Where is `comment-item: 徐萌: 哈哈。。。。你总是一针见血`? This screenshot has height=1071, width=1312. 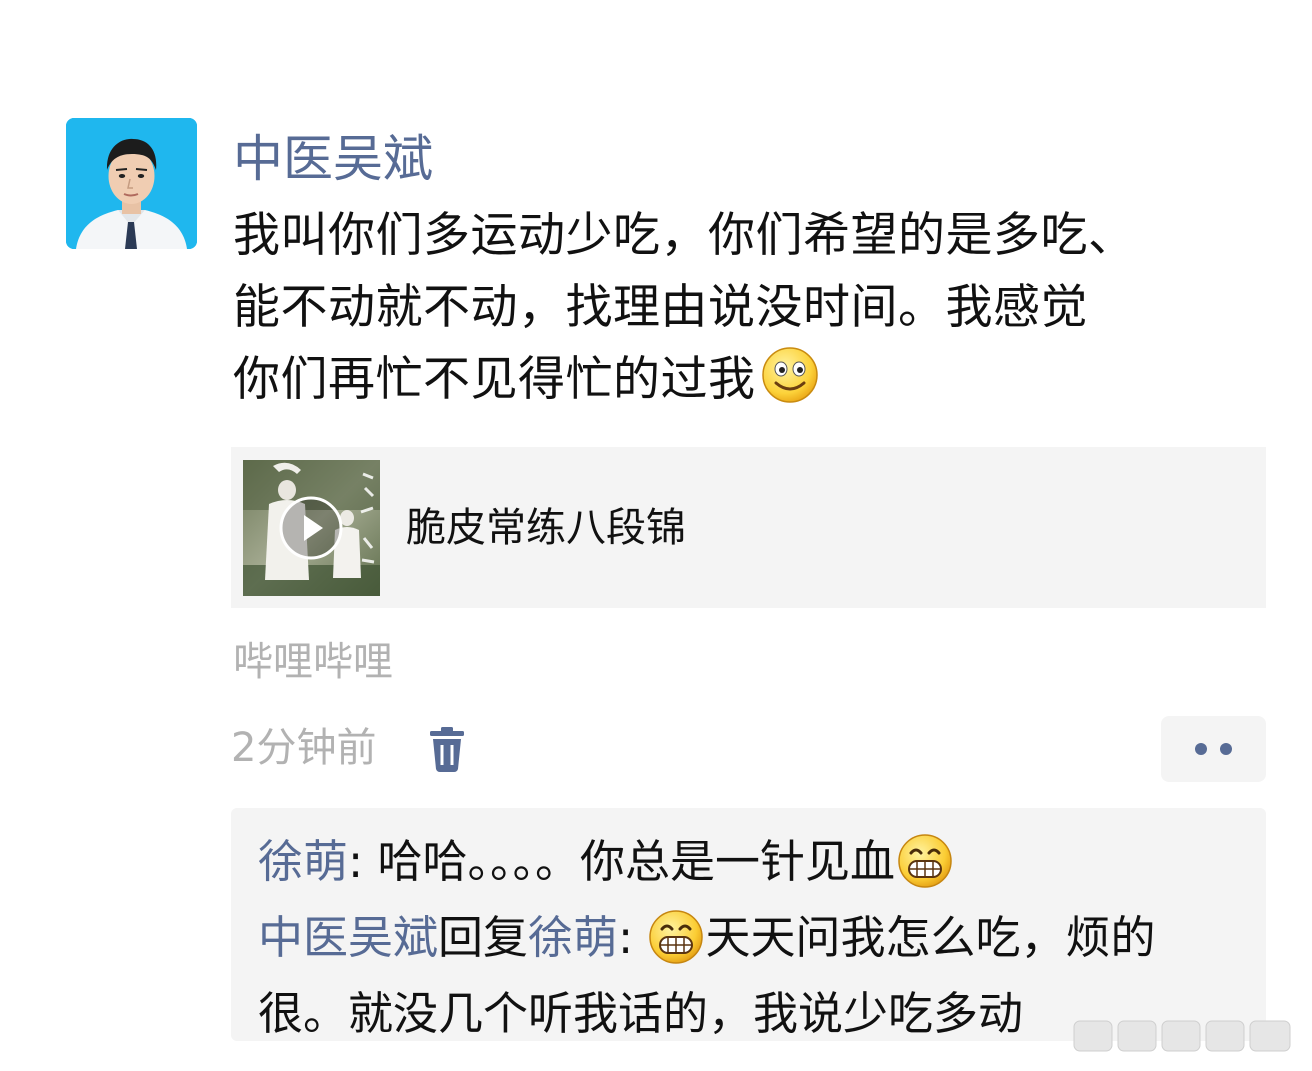 comment-item: 徐萌: 哈哈。。。。你总是一针见血 is located at coordinates (605, 868).